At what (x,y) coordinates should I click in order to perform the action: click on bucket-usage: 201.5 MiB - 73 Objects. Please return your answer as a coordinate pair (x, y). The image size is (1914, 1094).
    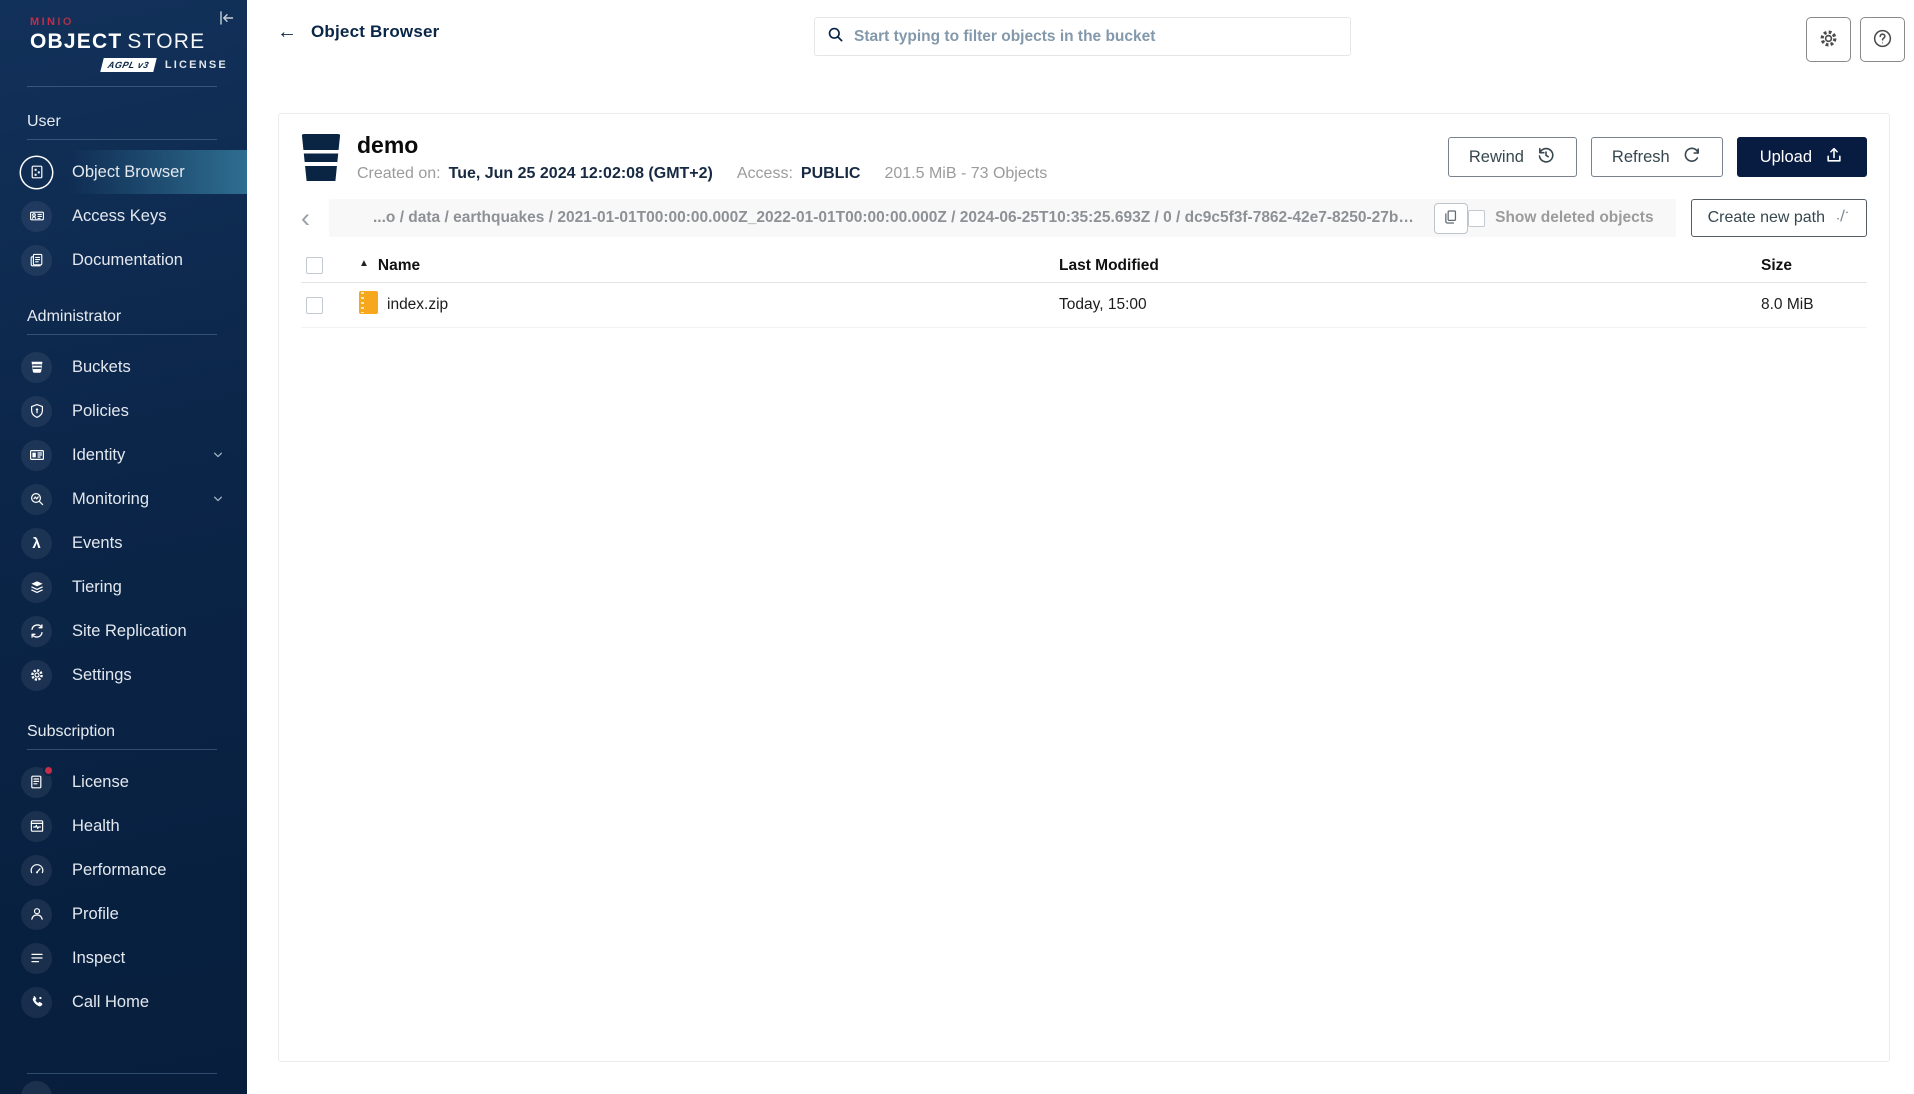
    Looking at the image, I should click on (966, 173).